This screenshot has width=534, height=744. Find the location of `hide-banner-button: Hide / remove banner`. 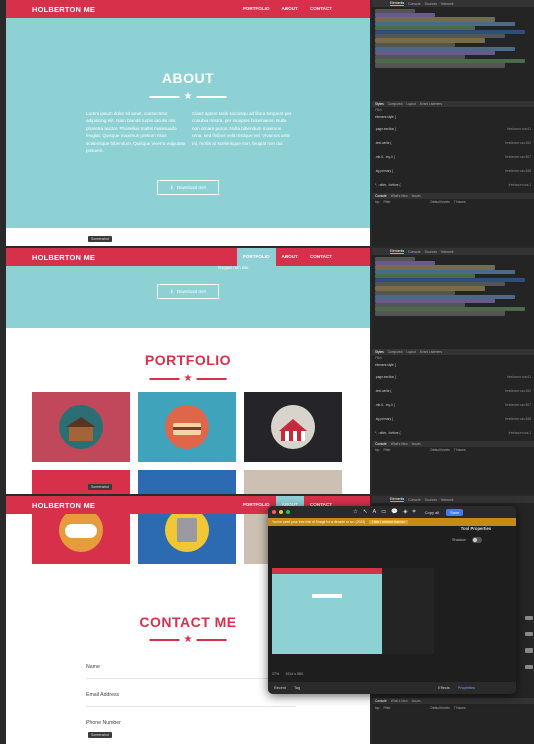

hide-banner-button: Hide / remove banner is located at coordinates (388, 522).